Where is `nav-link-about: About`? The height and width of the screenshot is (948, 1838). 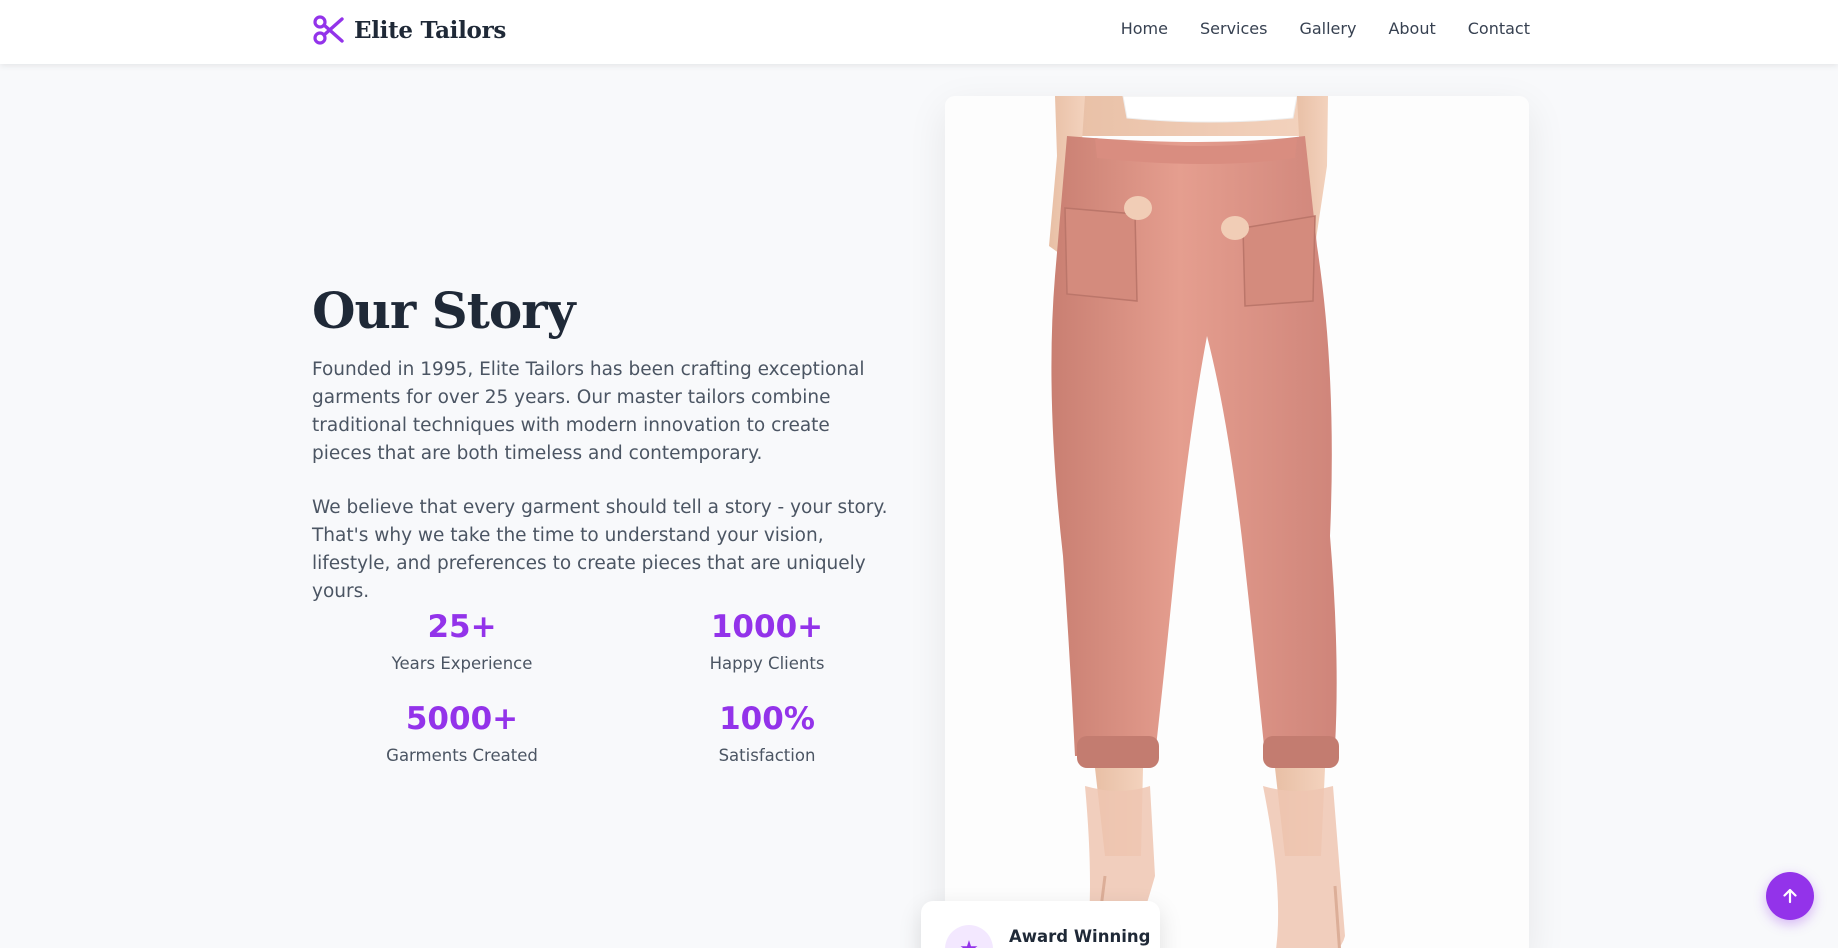 nav-link-about: About is located at coordinates (1411, 28).